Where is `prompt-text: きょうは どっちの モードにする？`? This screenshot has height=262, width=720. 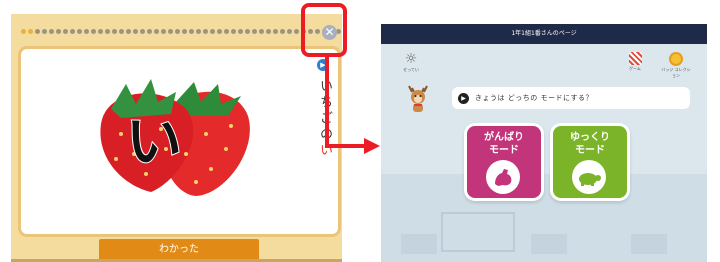 prompt-text: きょうは どっちの モードにする？ is located at coordinates (534, 98).